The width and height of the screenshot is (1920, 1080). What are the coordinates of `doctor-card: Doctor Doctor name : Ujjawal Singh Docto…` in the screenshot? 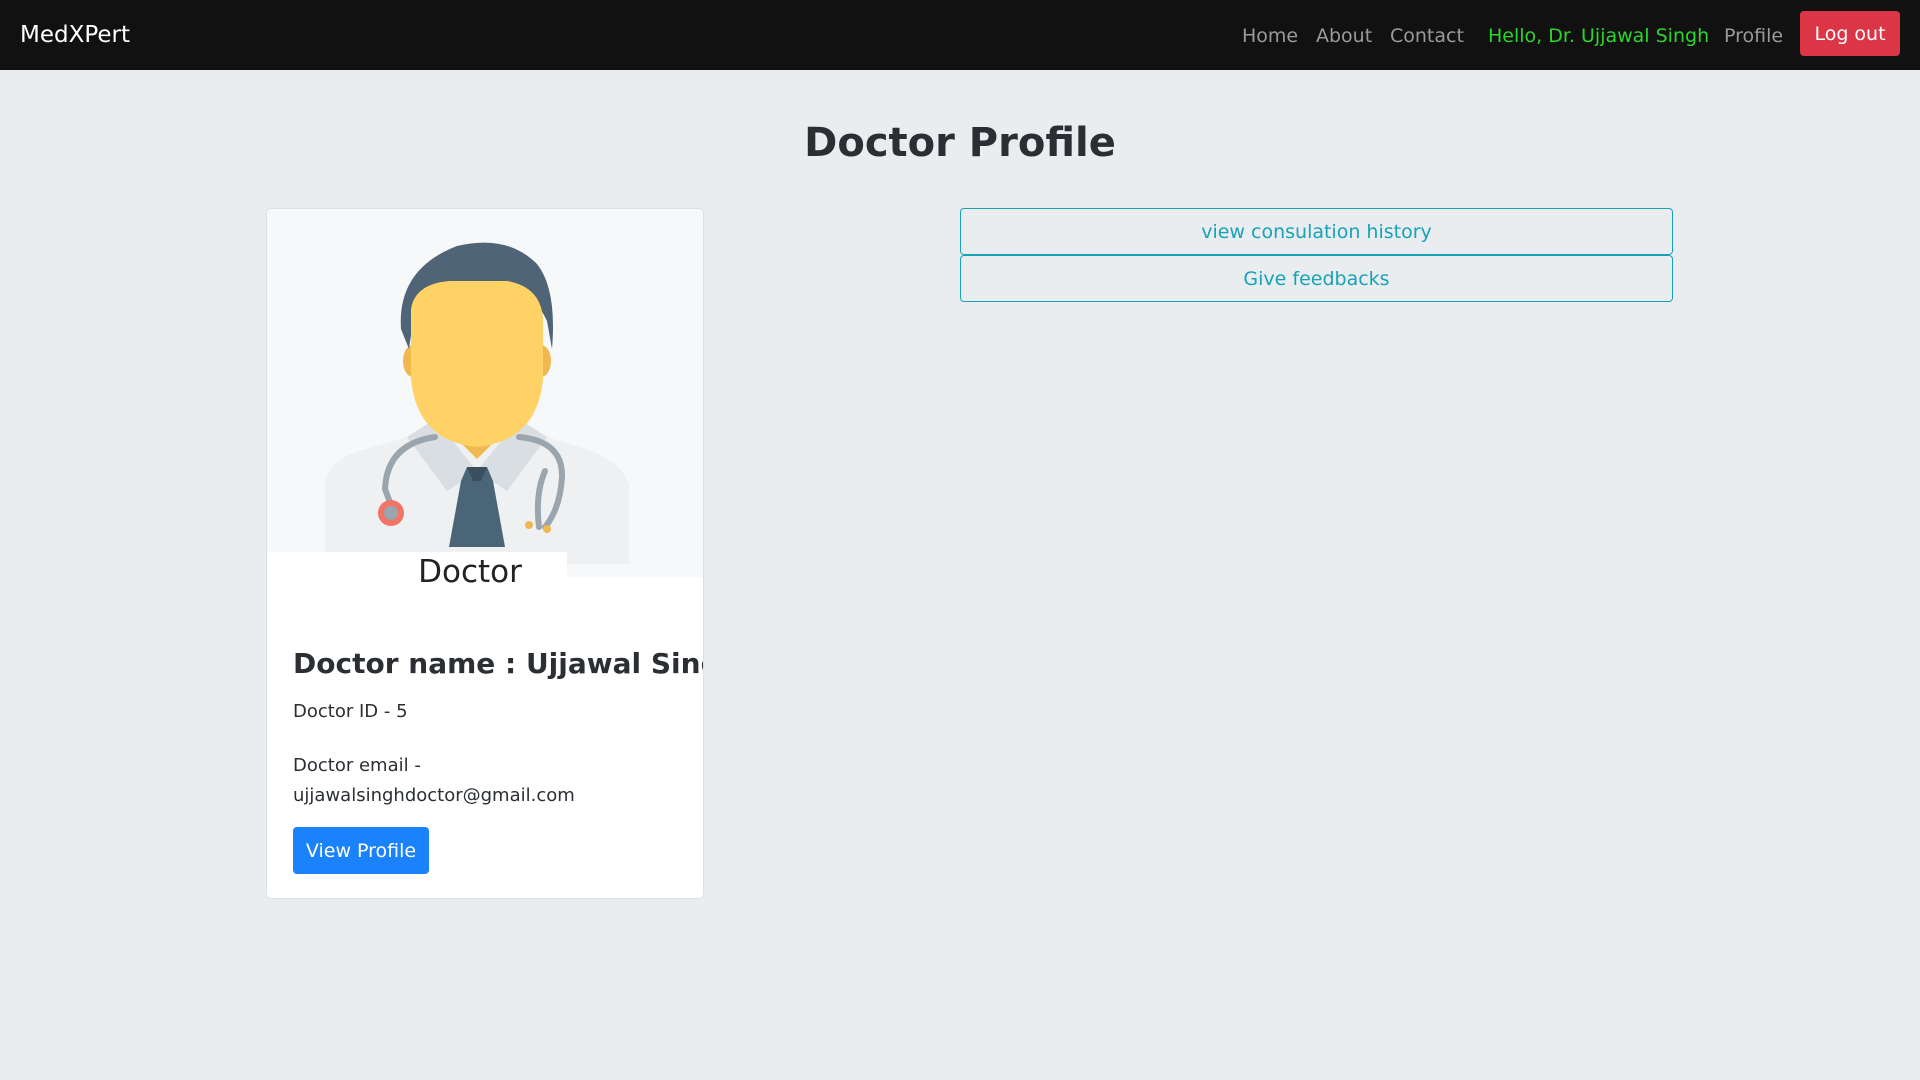 It's located at (485, 553).